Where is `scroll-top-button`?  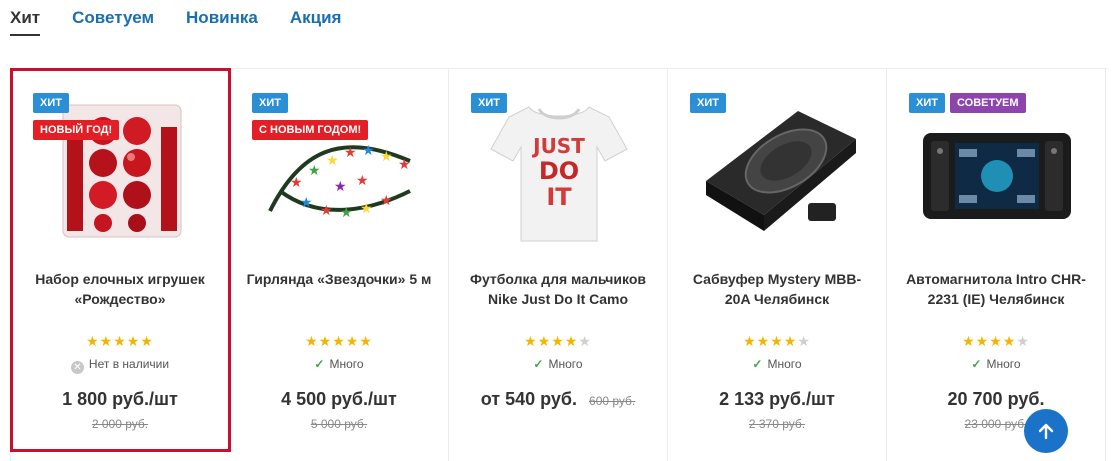
scroll-top-button is located at coordinates (1046, 431).